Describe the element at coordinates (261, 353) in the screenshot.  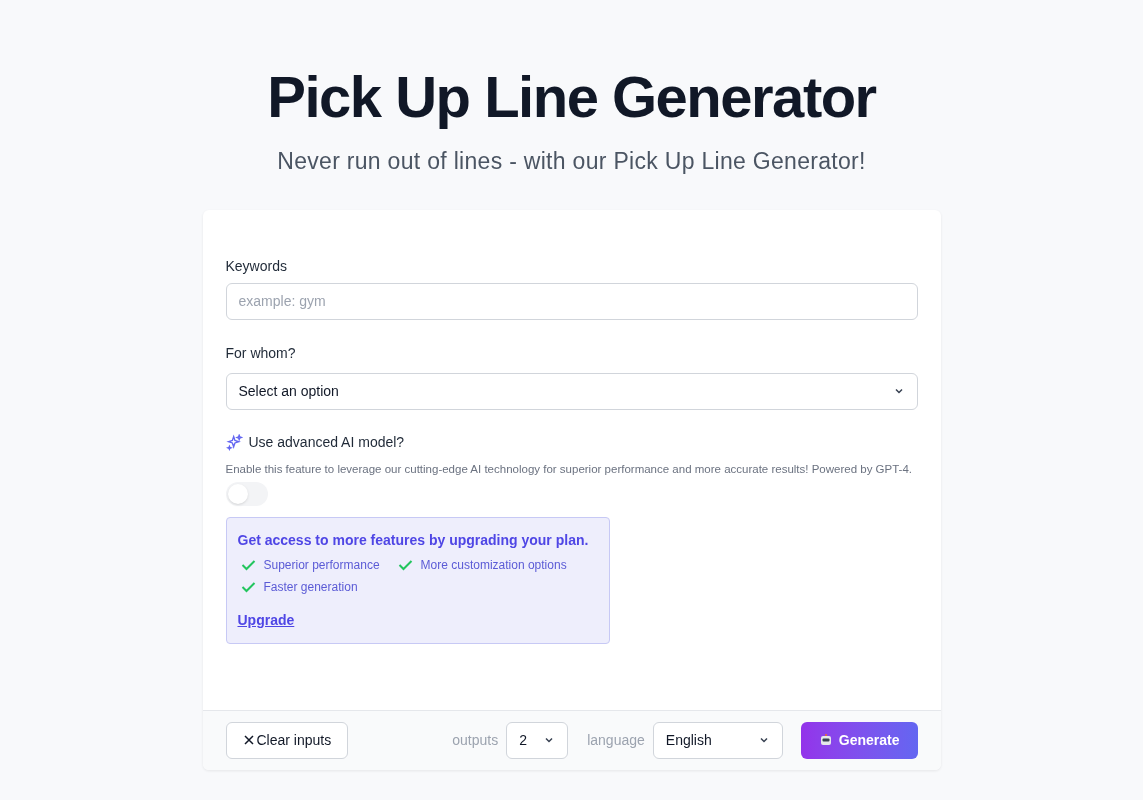
I see `field-label: For whom?` at that location.